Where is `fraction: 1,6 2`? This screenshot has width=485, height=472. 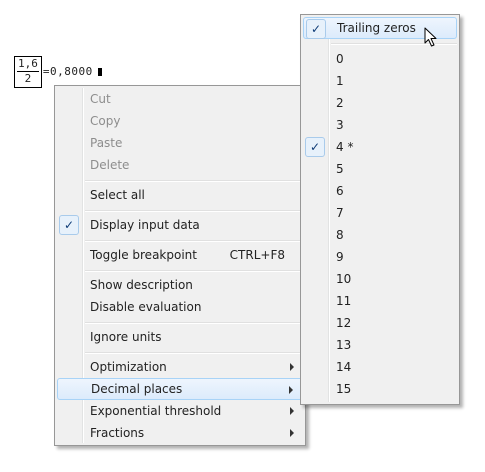
fraction: 1,6 2 is located at coordinates (28, 71).